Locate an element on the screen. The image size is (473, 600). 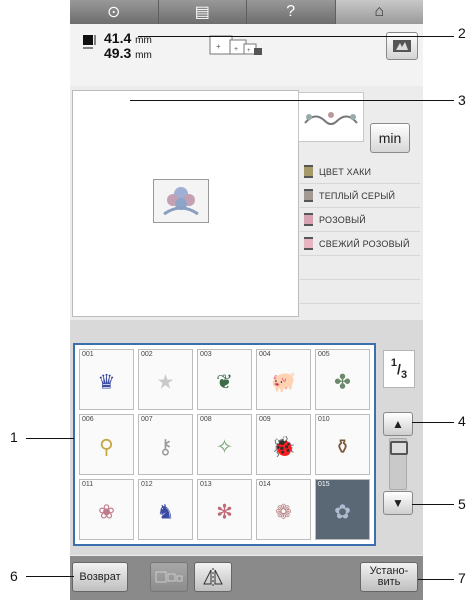
hoop-frame-icon: + + + is located at coordinates (235, 45).